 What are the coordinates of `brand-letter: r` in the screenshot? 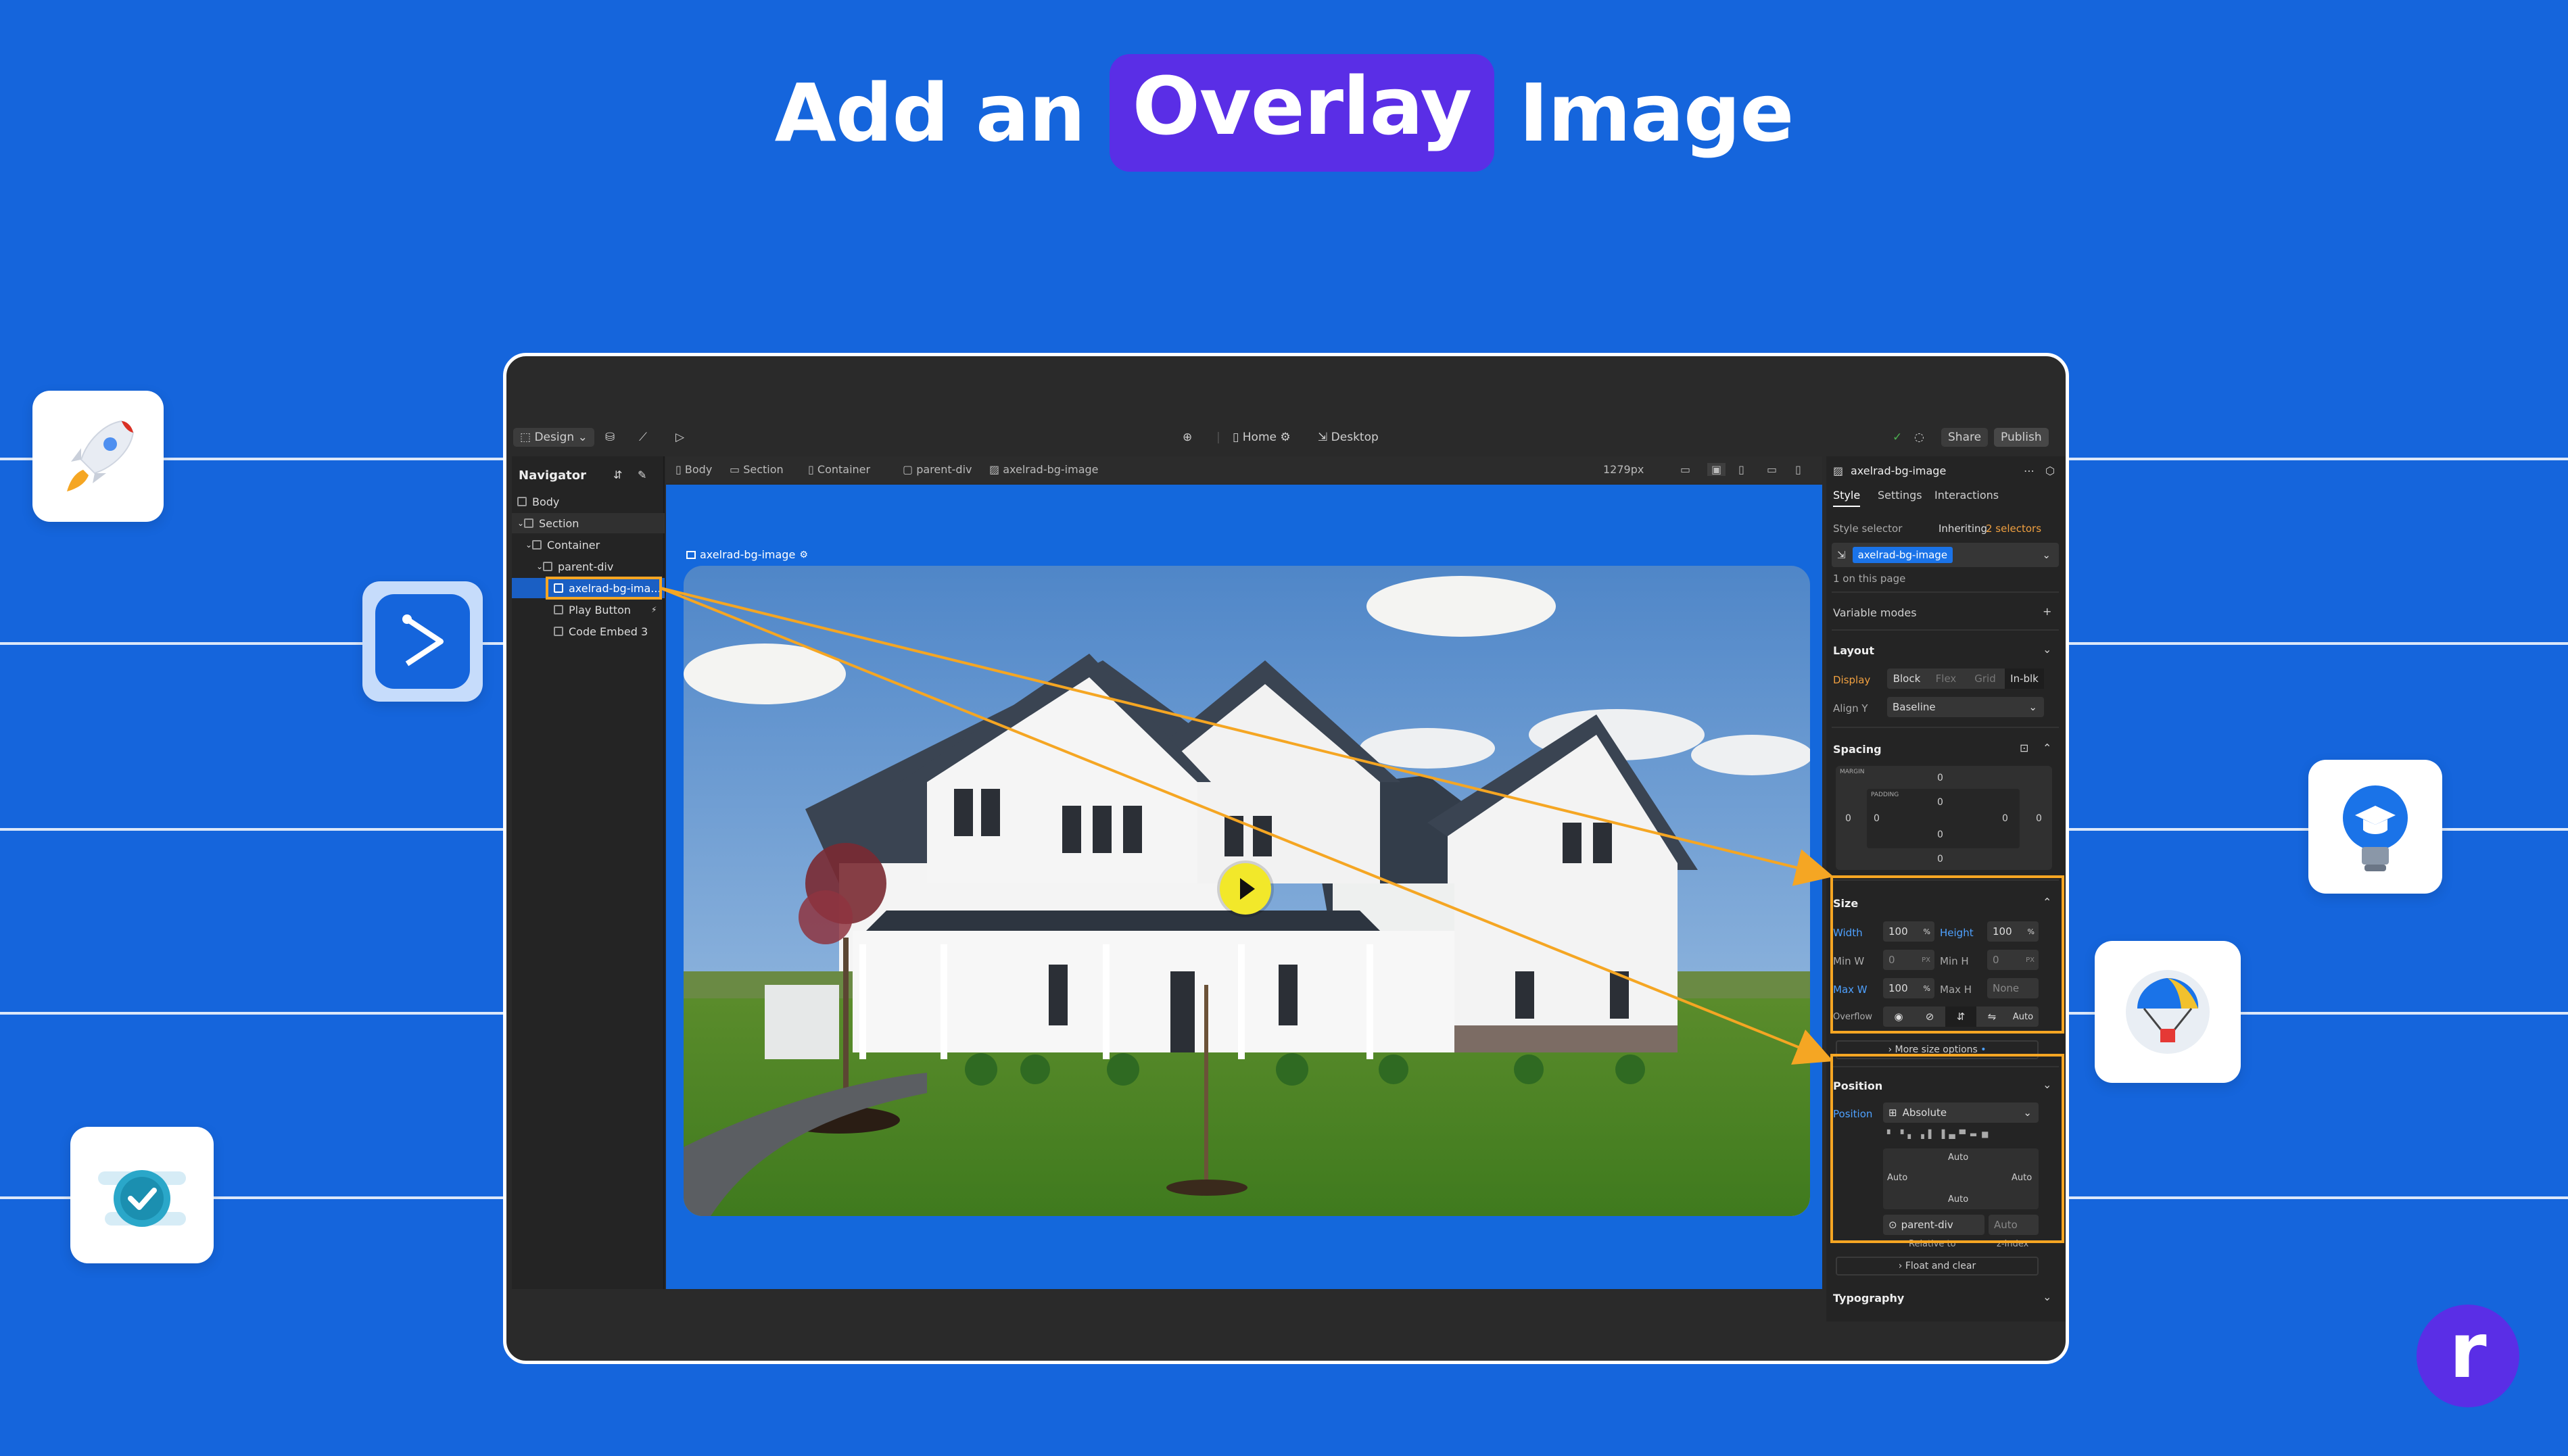 It's located at (2468, 1351).